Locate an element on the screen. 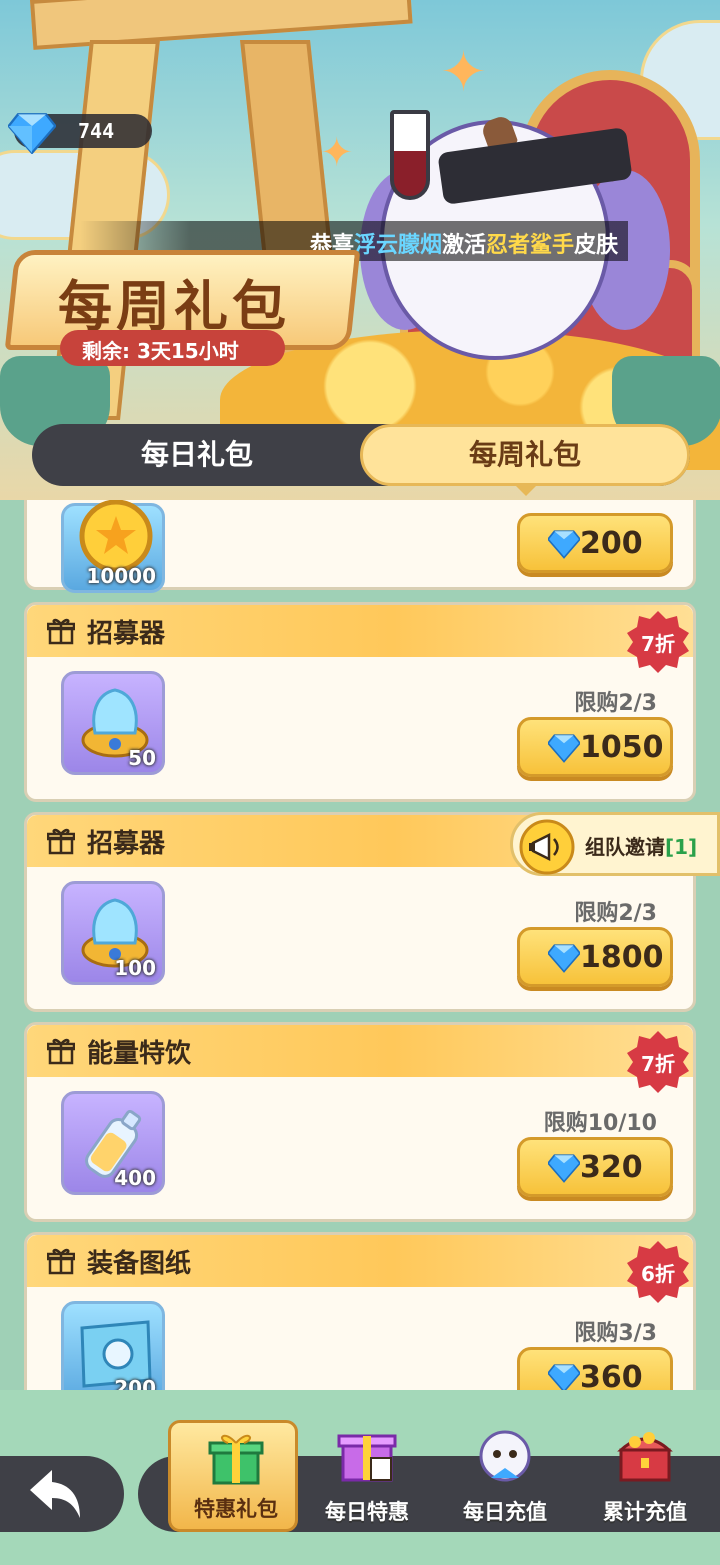  item-slot: 10000 is located at coordinates (113, 546).